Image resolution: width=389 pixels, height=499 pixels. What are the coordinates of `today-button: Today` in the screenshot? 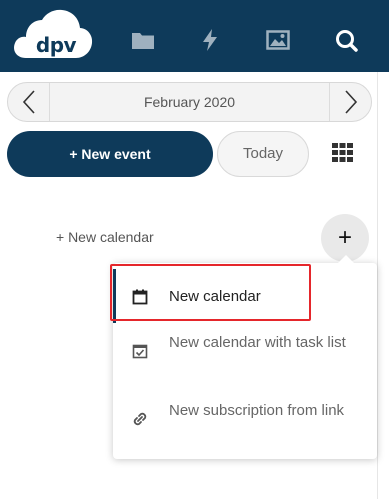 It's located at (263, 154).